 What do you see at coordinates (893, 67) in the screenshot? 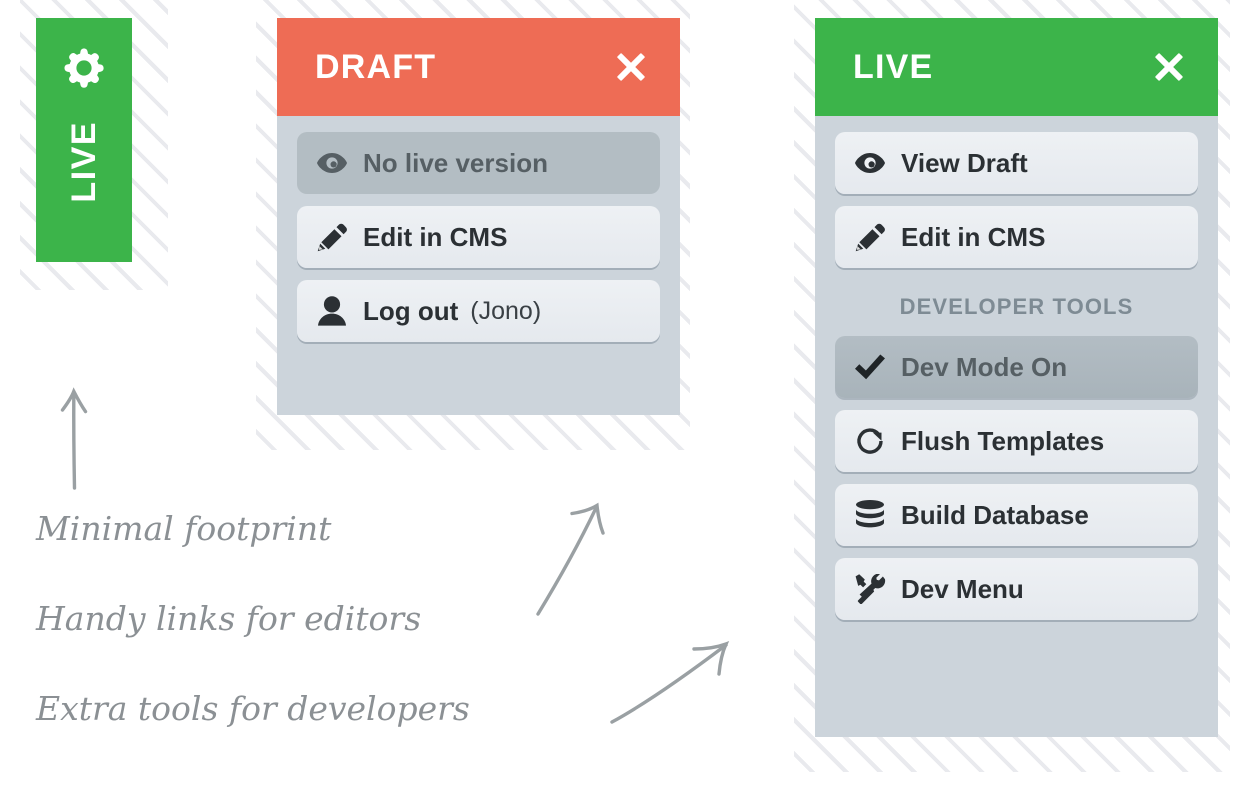
I see `live-panel-title: LIVE` at bounding box center [893, 67].